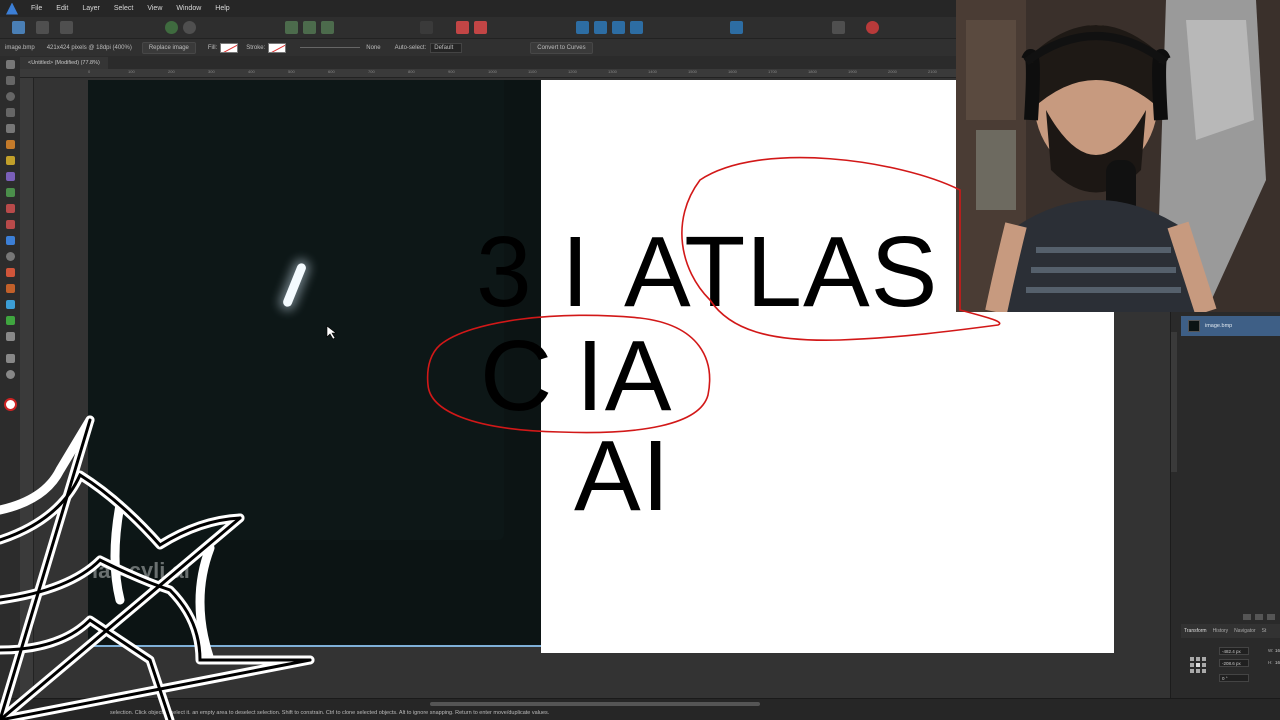 The height and width of the screenshot is (720, 1280). What do you see at coordinates (10, 304) in the screenshot?
I see `eyedropper-tool-icon` at bounding box center [10, 304].